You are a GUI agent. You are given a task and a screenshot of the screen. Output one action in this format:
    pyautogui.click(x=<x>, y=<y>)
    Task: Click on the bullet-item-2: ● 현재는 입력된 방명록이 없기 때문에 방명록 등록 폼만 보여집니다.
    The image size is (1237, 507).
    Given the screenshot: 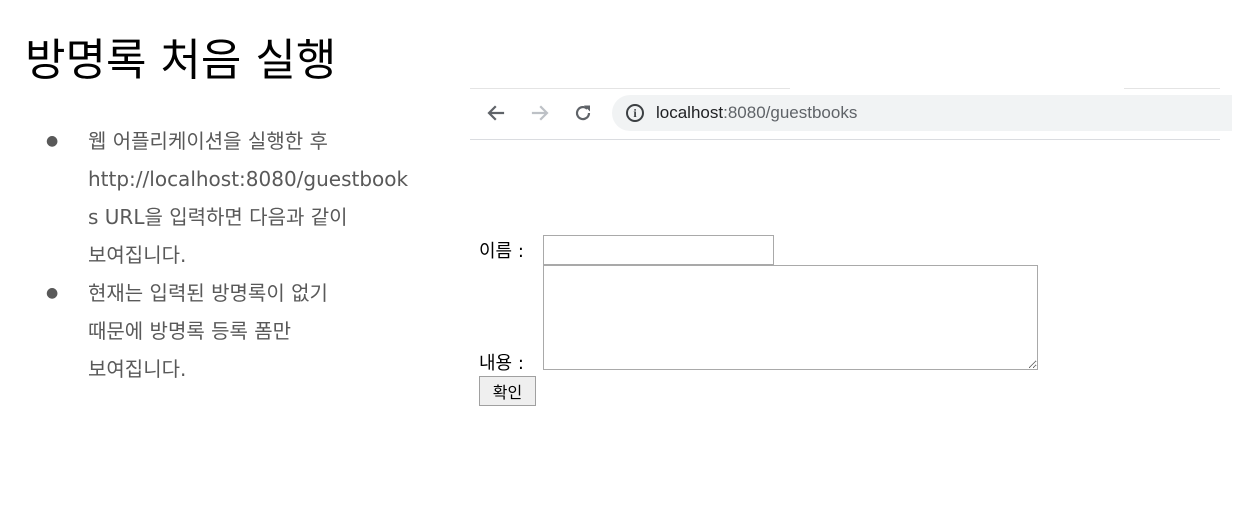 What is the action you would take?
    pyautogui.click(x=215, y=331)
    